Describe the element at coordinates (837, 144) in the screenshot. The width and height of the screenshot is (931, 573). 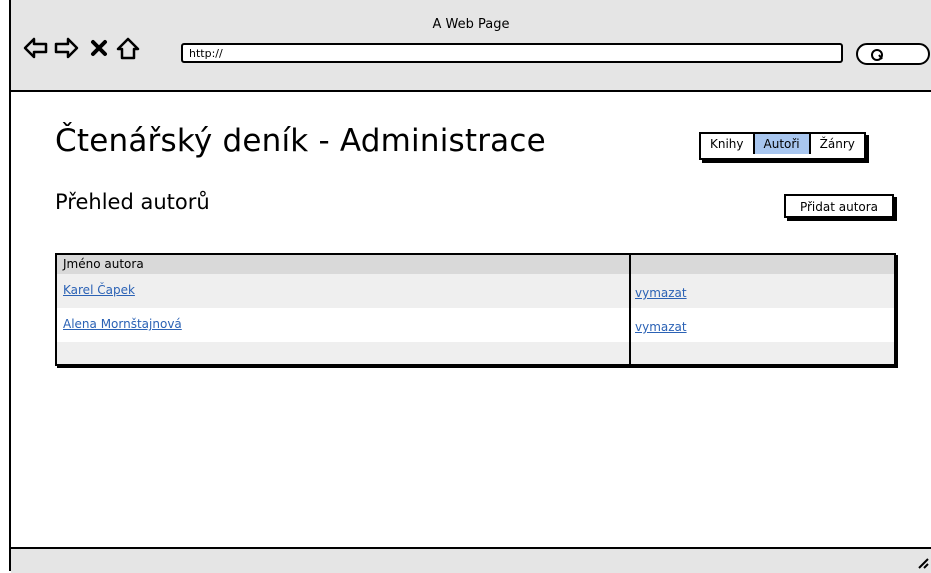
I see `tab-zanry: Žánry` at that location.